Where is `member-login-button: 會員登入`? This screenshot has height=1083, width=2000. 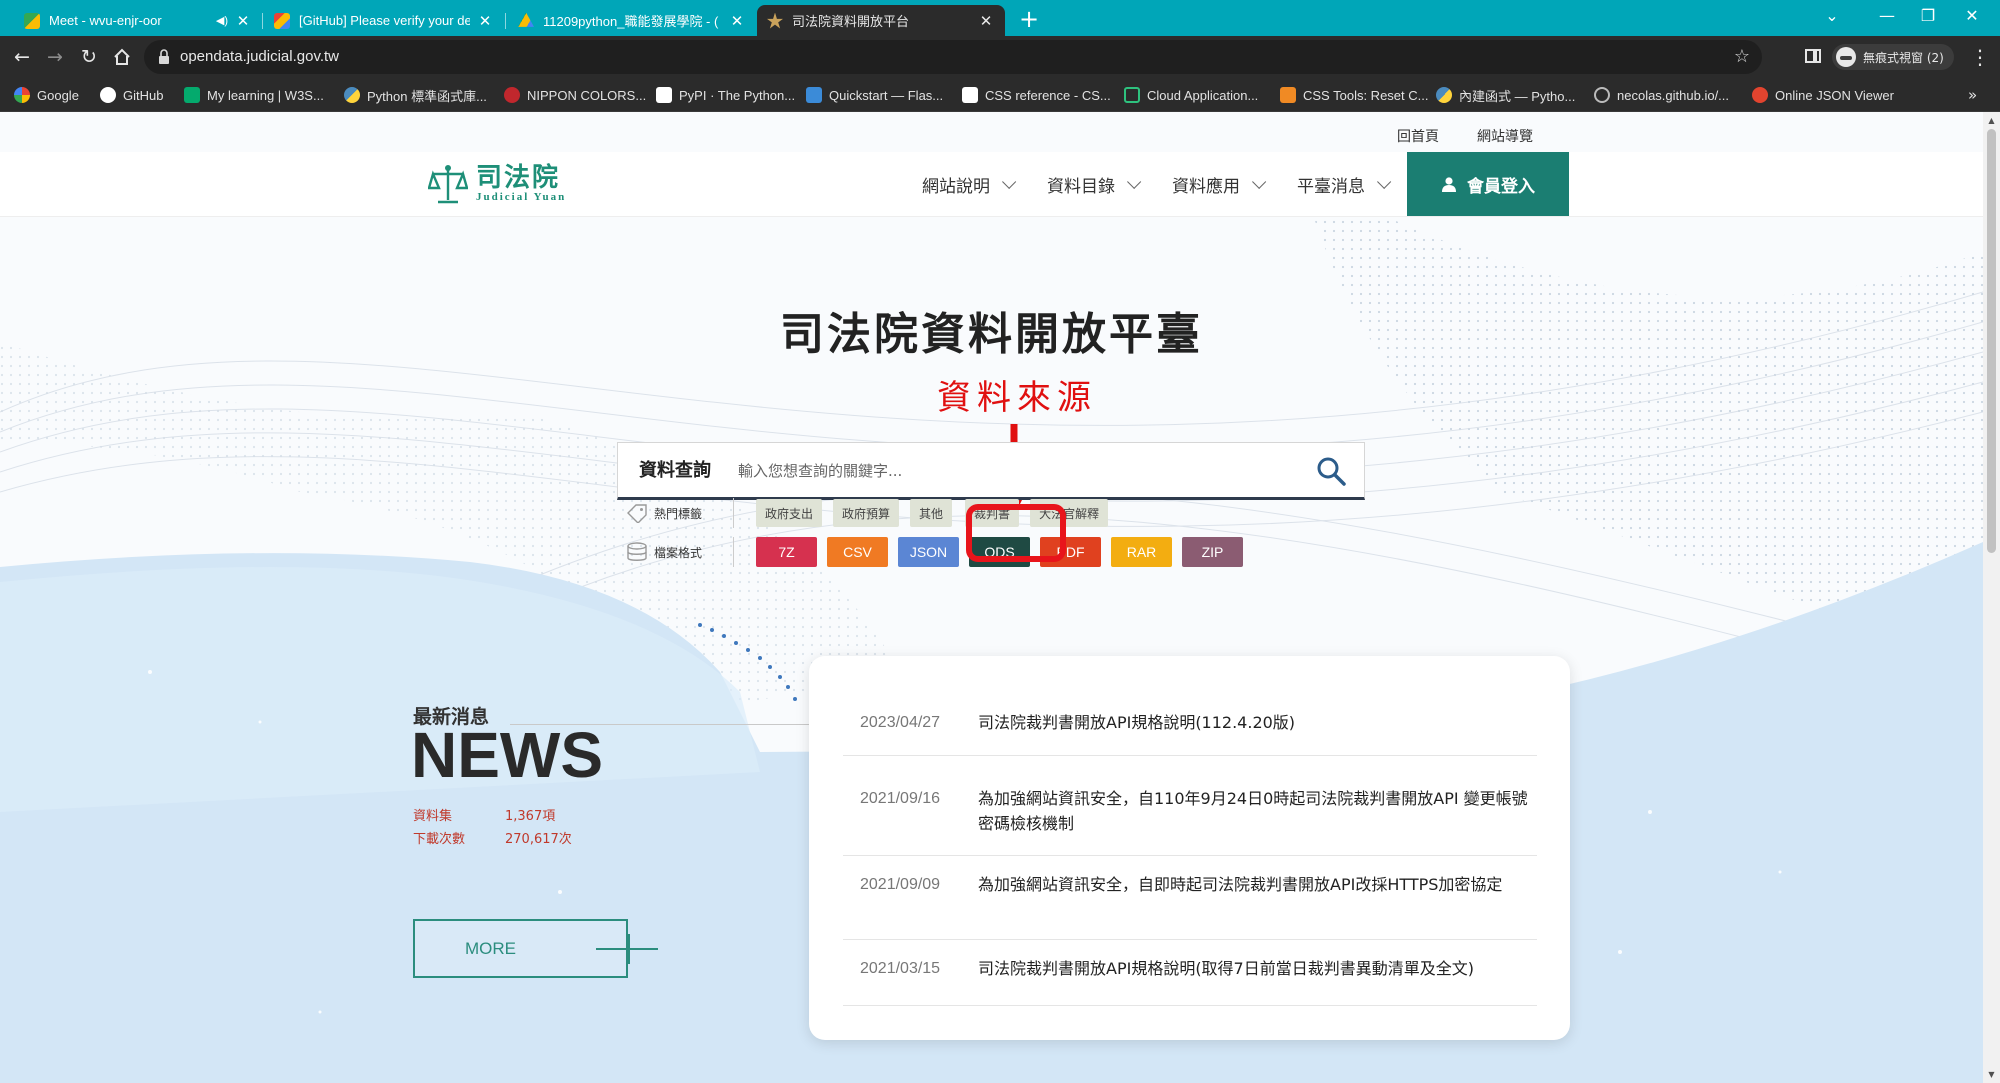
member-login-button: 會員登入 is located at coordinates (1488, 184).